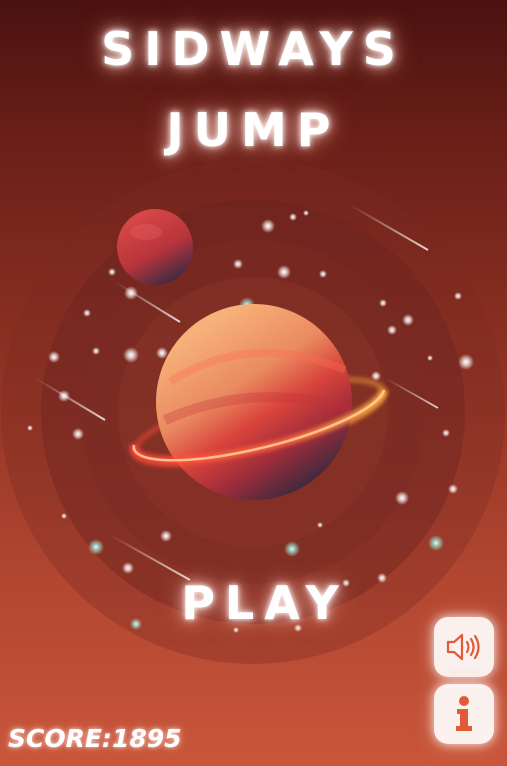 The width and height of the screenshot is (507, 766). What do you see at coordinates (146, 738) in the screenshot?
I see `score-value: 1895` at bounding box center [146, 738].